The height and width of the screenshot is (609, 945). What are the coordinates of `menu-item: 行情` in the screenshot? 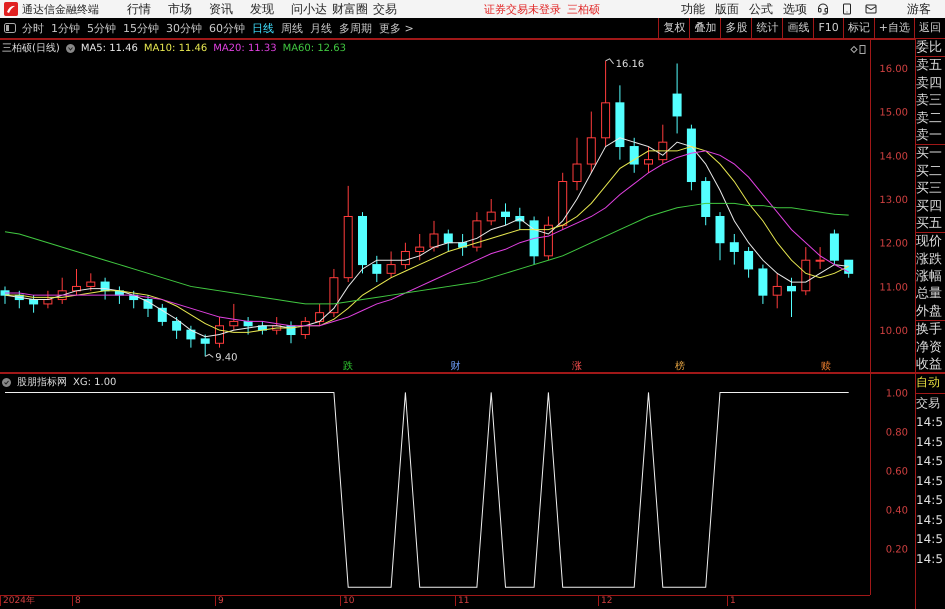 It's located at (147, 9).